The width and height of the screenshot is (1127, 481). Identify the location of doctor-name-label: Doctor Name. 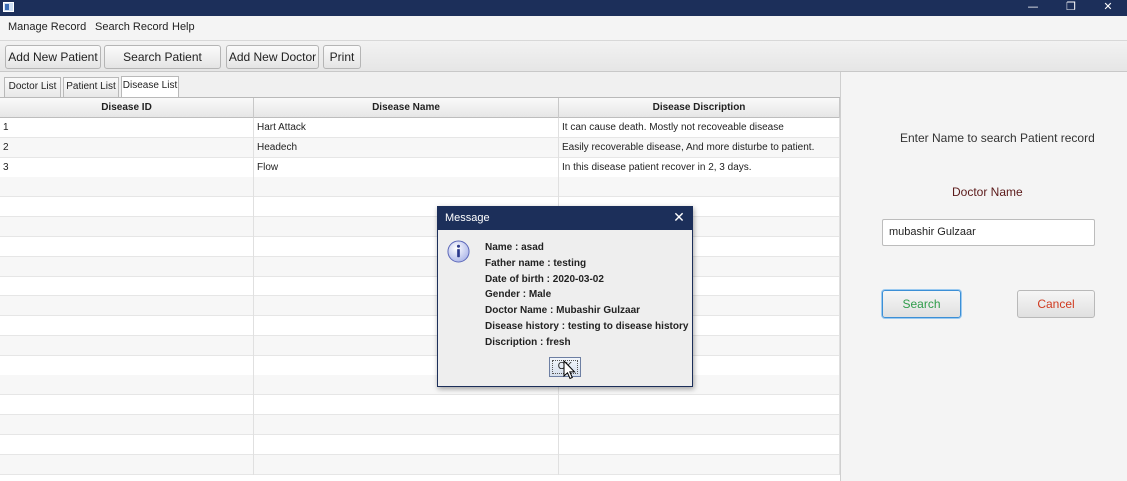
(987, 192).